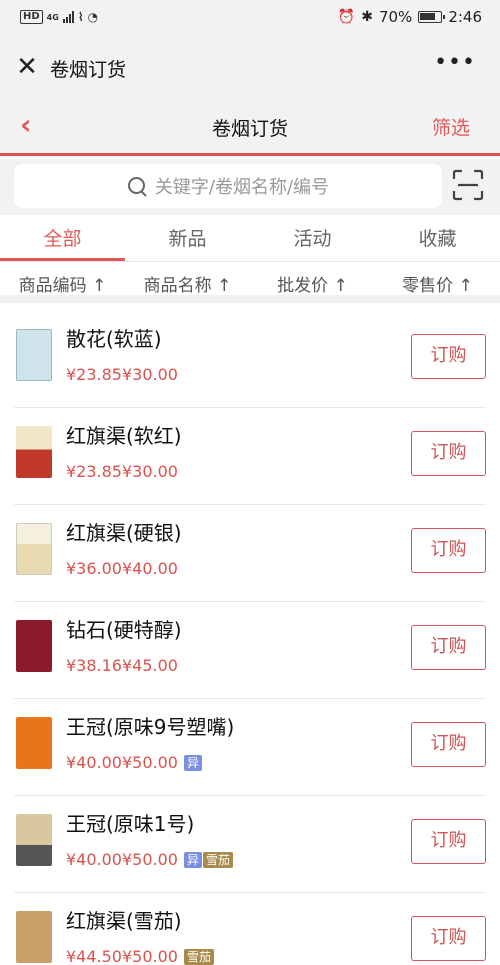 The width and height of the screenshot is (500, 965). I want to click on wholesale-price: ¥44.50, so click(94, 956).